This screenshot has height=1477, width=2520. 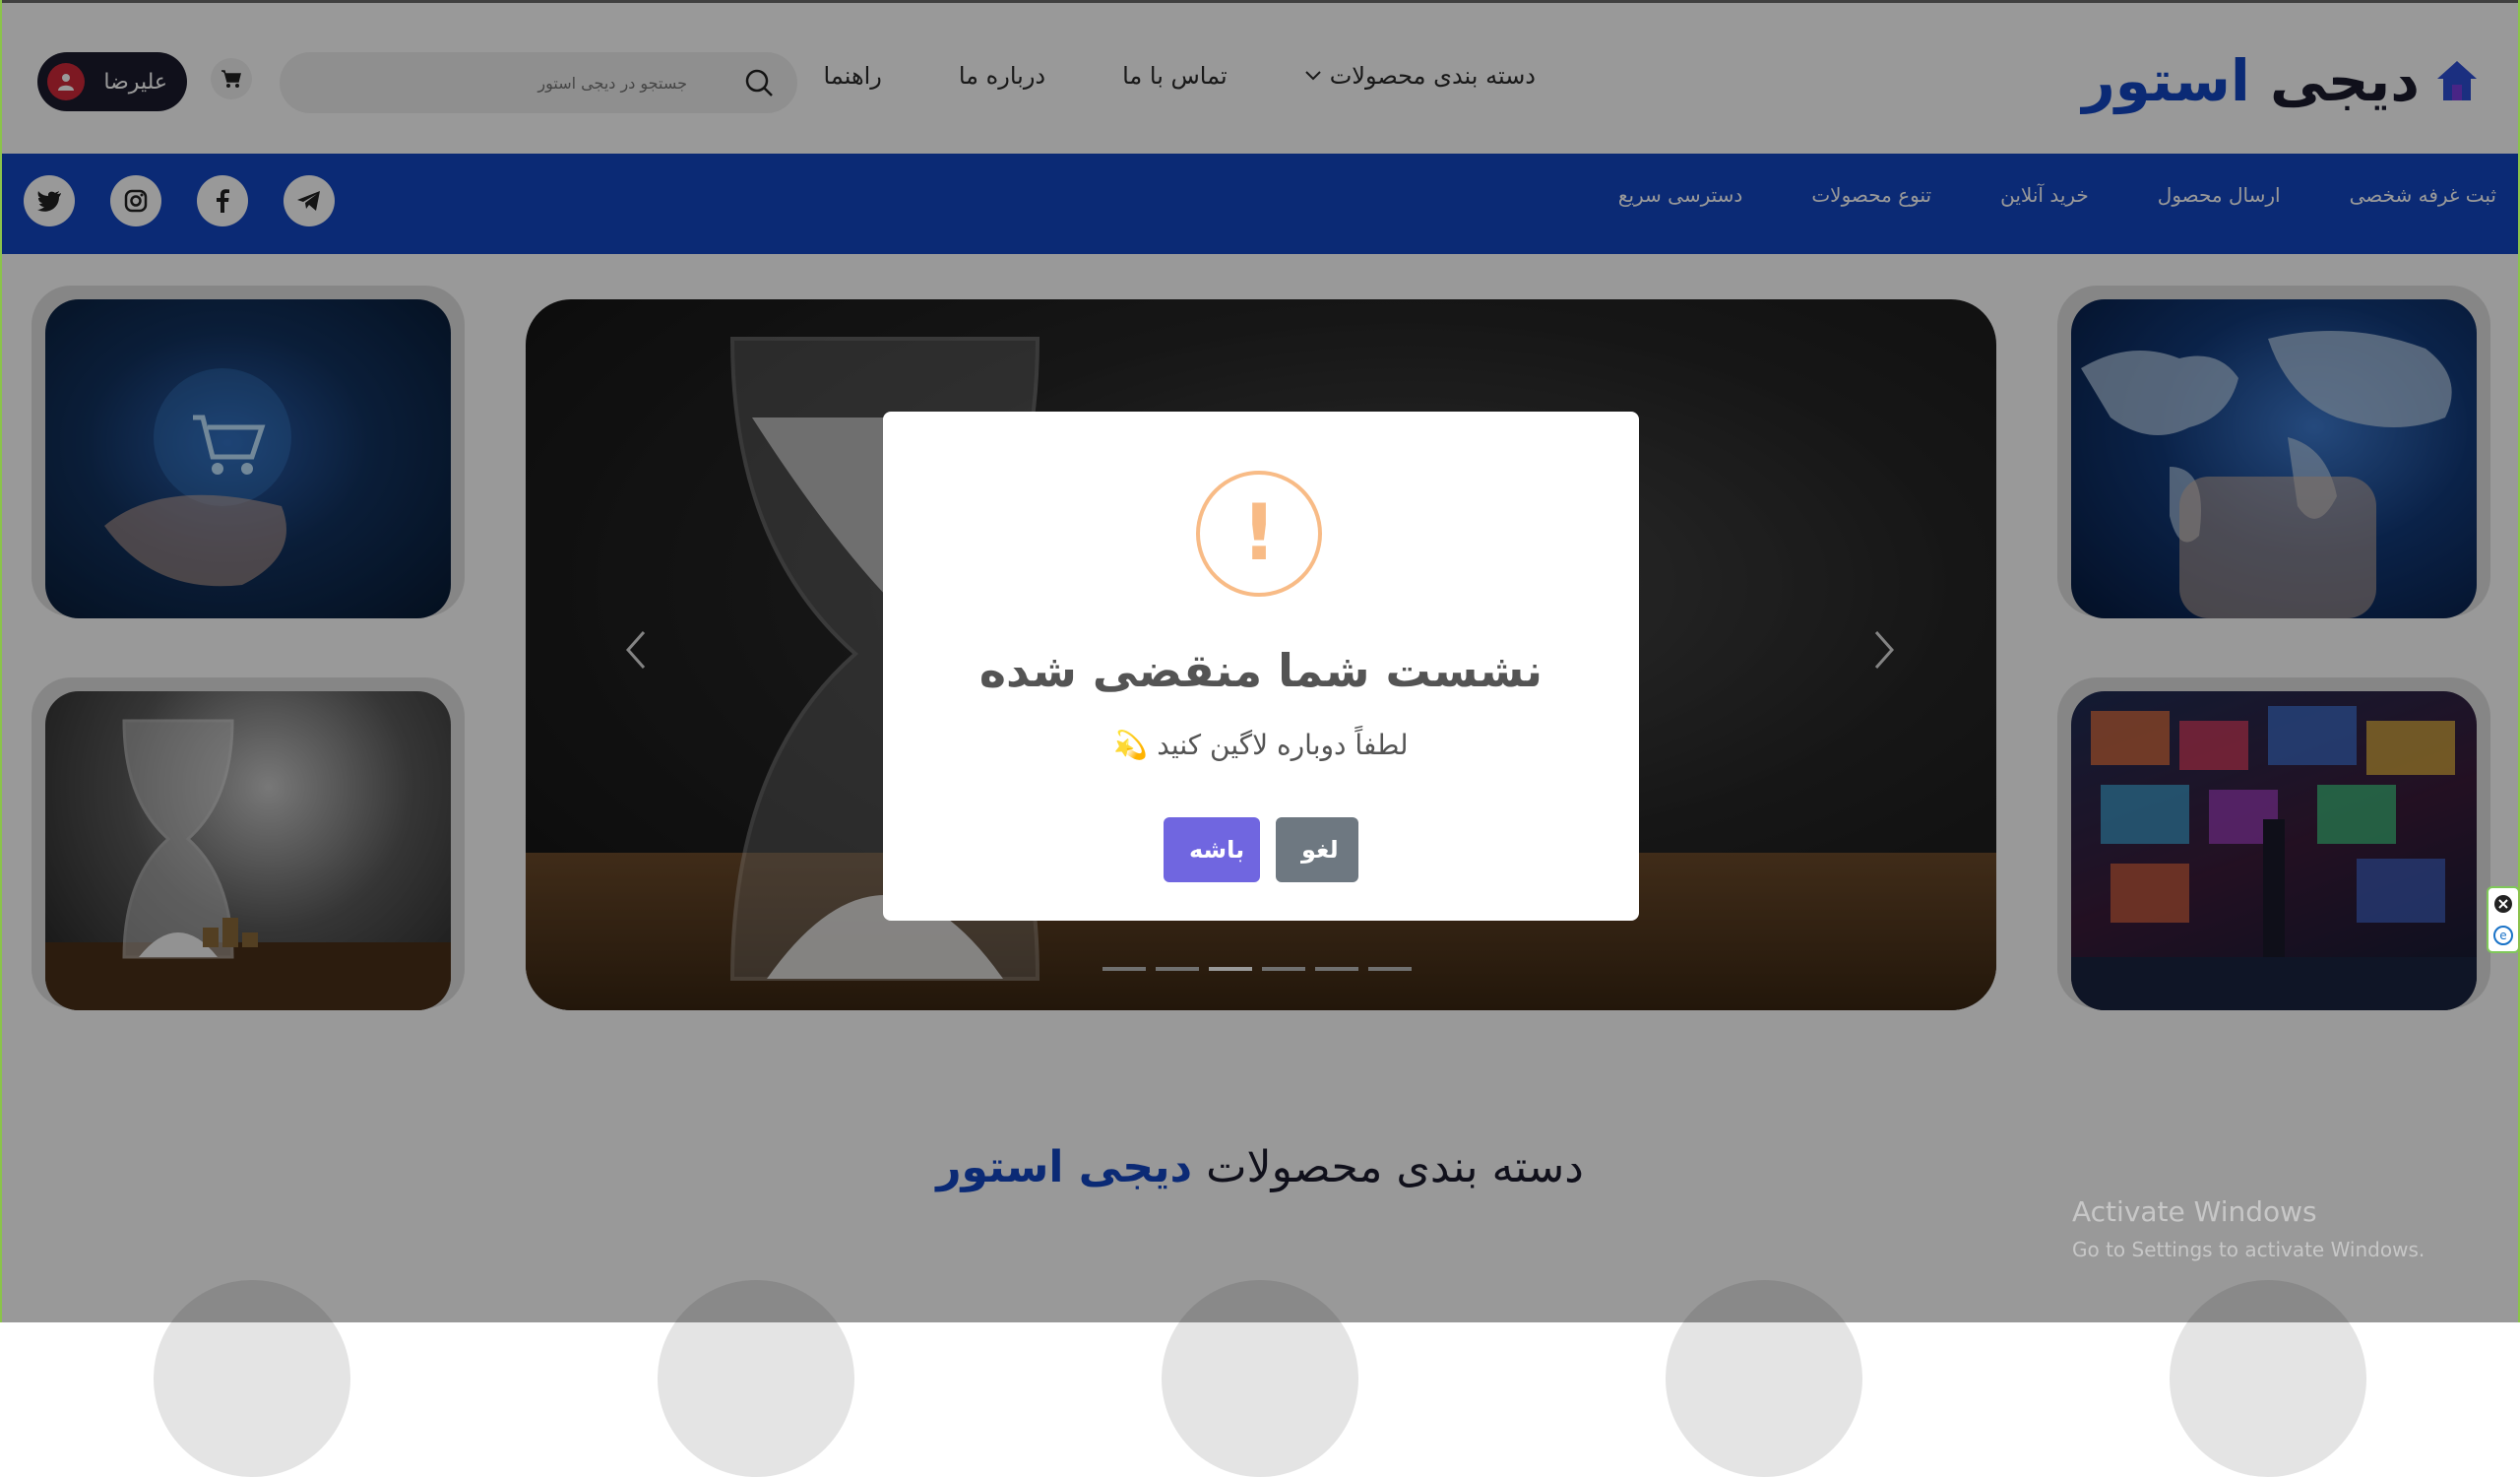 What do you see at coordinates (1317, 850) in the screenshot?
I see `cancel-button: لغو` at bounding box center [1317, 850].